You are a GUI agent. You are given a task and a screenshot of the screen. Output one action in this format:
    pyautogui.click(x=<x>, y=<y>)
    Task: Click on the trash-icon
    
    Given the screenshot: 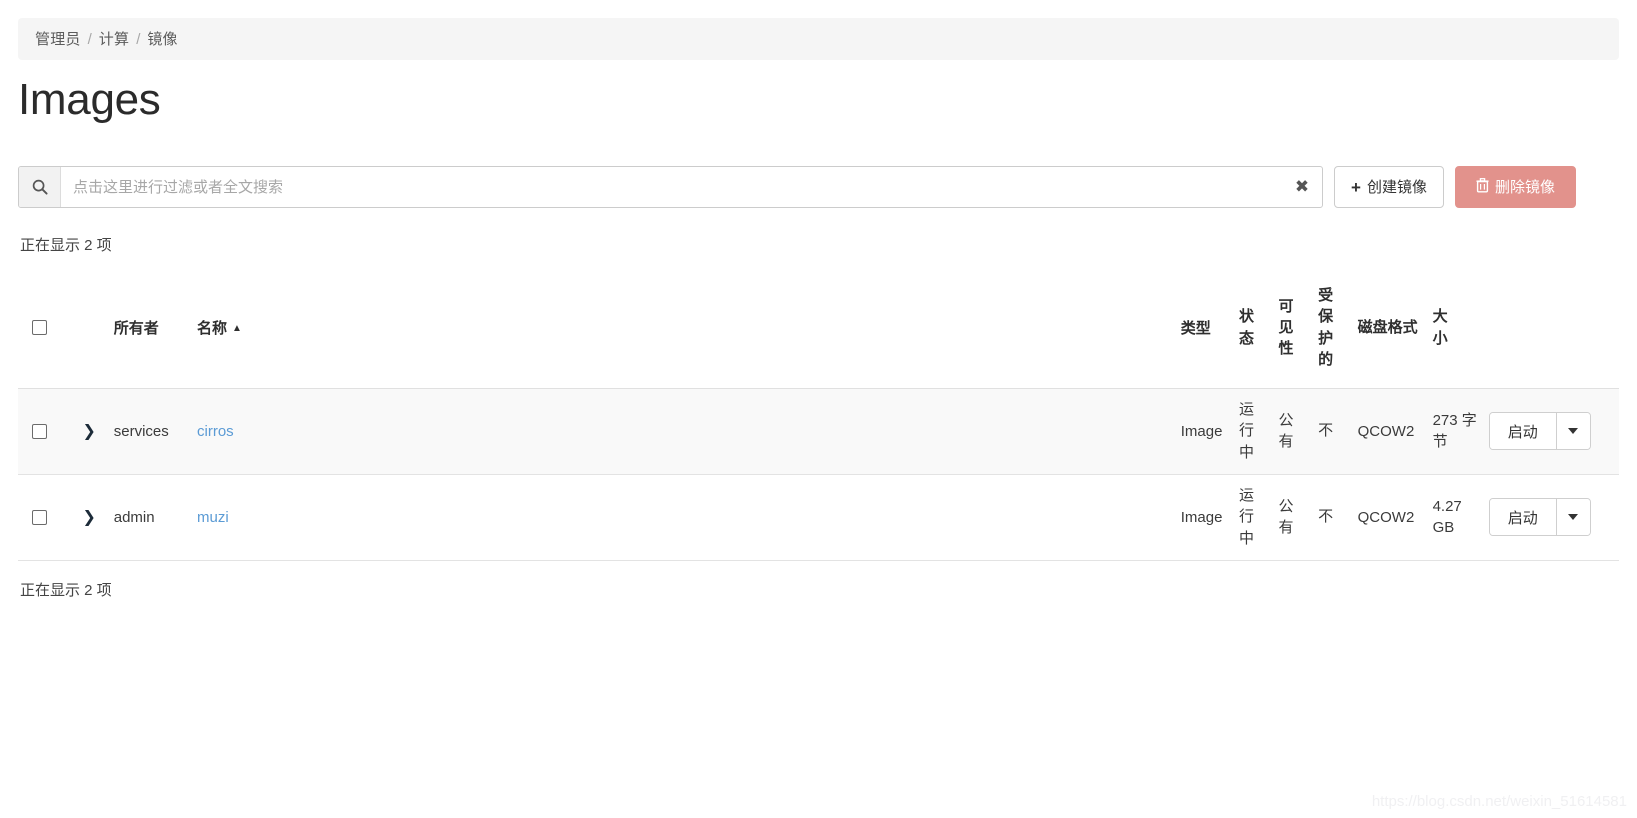 What is the action you would take?
    pyautogui.click(x=1482, y=187)
    